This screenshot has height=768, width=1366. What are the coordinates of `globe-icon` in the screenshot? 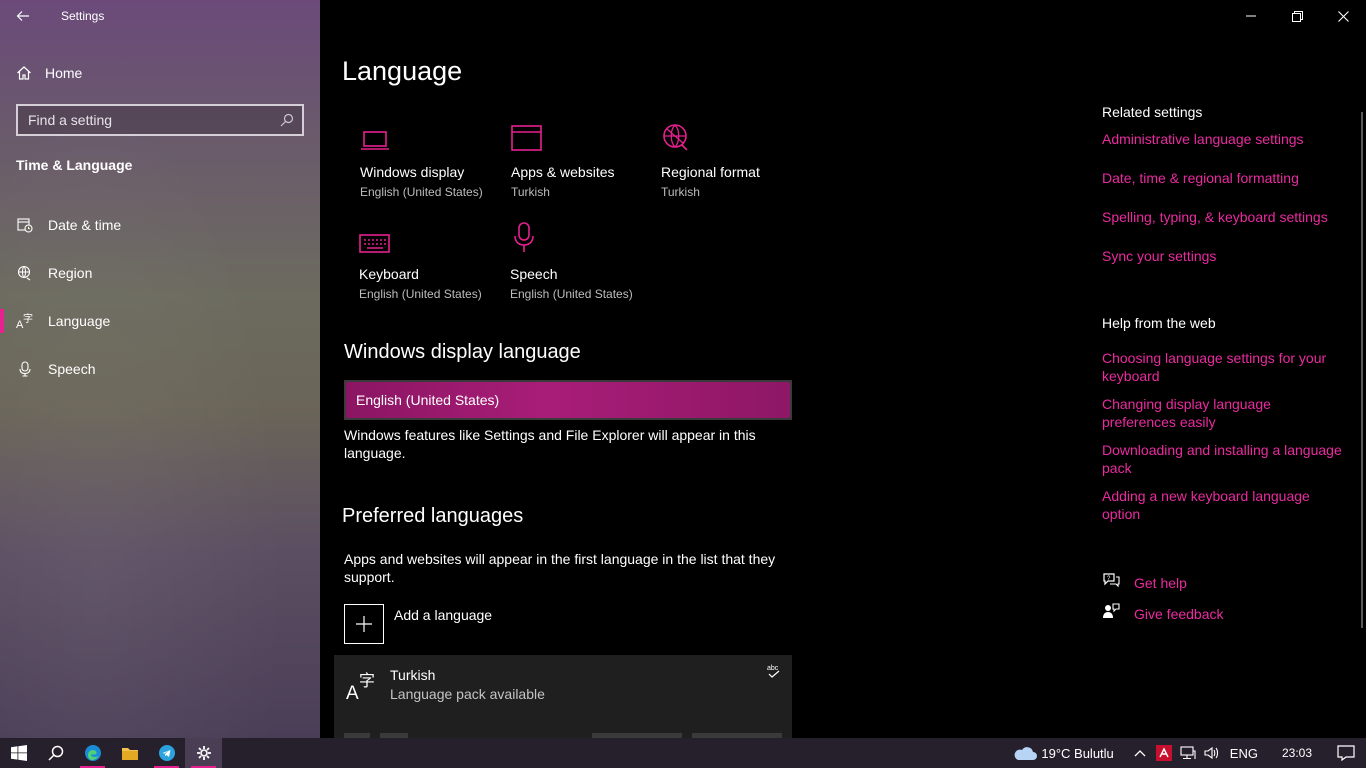 It's located at (733, 135).